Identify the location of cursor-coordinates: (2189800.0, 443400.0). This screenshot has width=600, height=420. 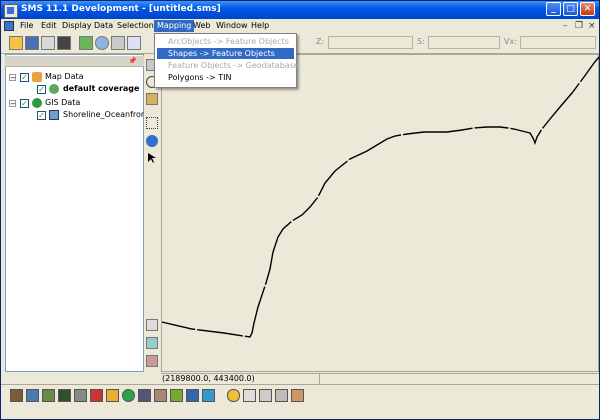
(208, 378).